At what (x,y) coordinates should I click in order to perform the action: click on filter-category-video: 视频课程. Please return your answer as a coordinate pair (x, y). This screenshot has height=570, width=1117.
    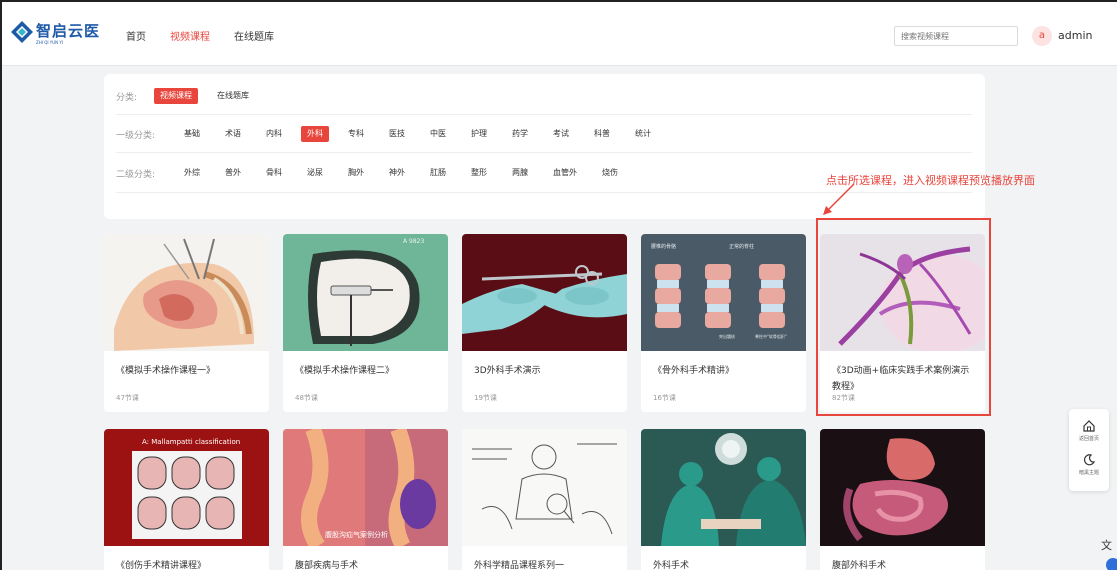
    Looking at the image, I should click on (176, 96).